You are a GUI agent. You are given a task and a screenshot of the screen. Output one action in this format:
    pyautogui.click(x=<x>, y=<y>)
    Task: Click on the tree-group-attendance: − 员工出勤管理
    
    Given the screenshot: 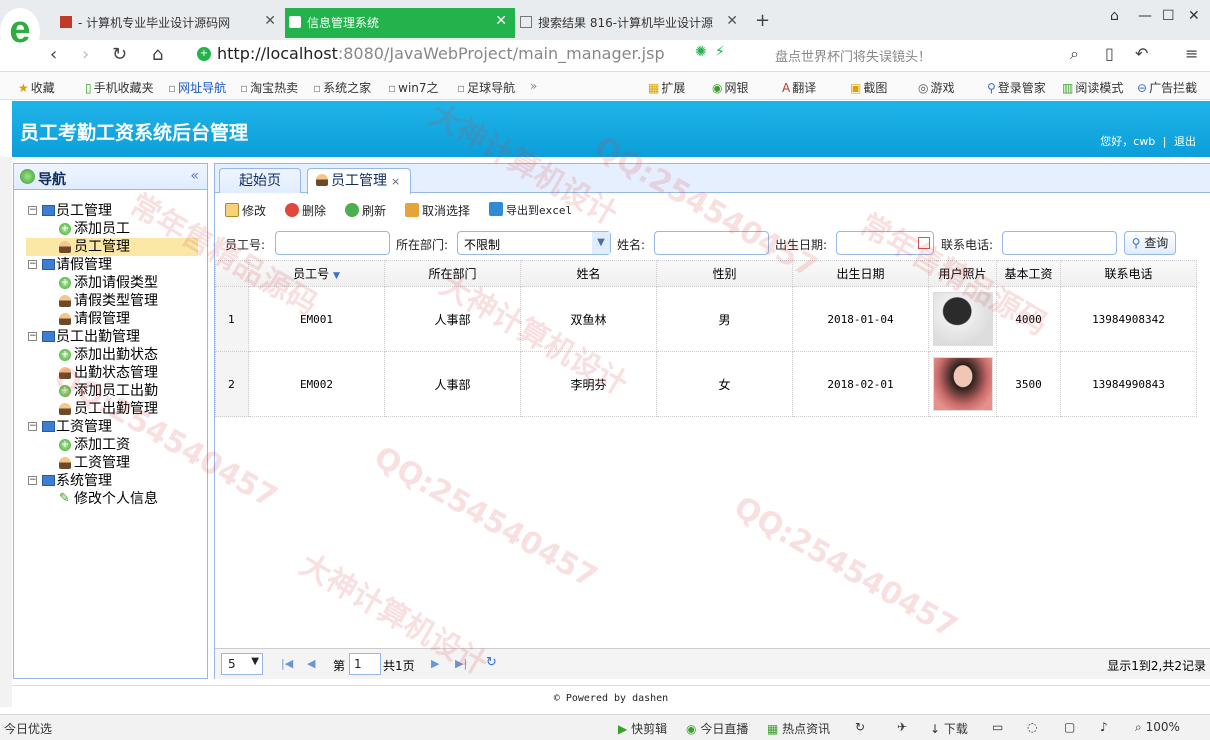 What is the action you would take?
    pyautogui.click(x=112, y=337)
    